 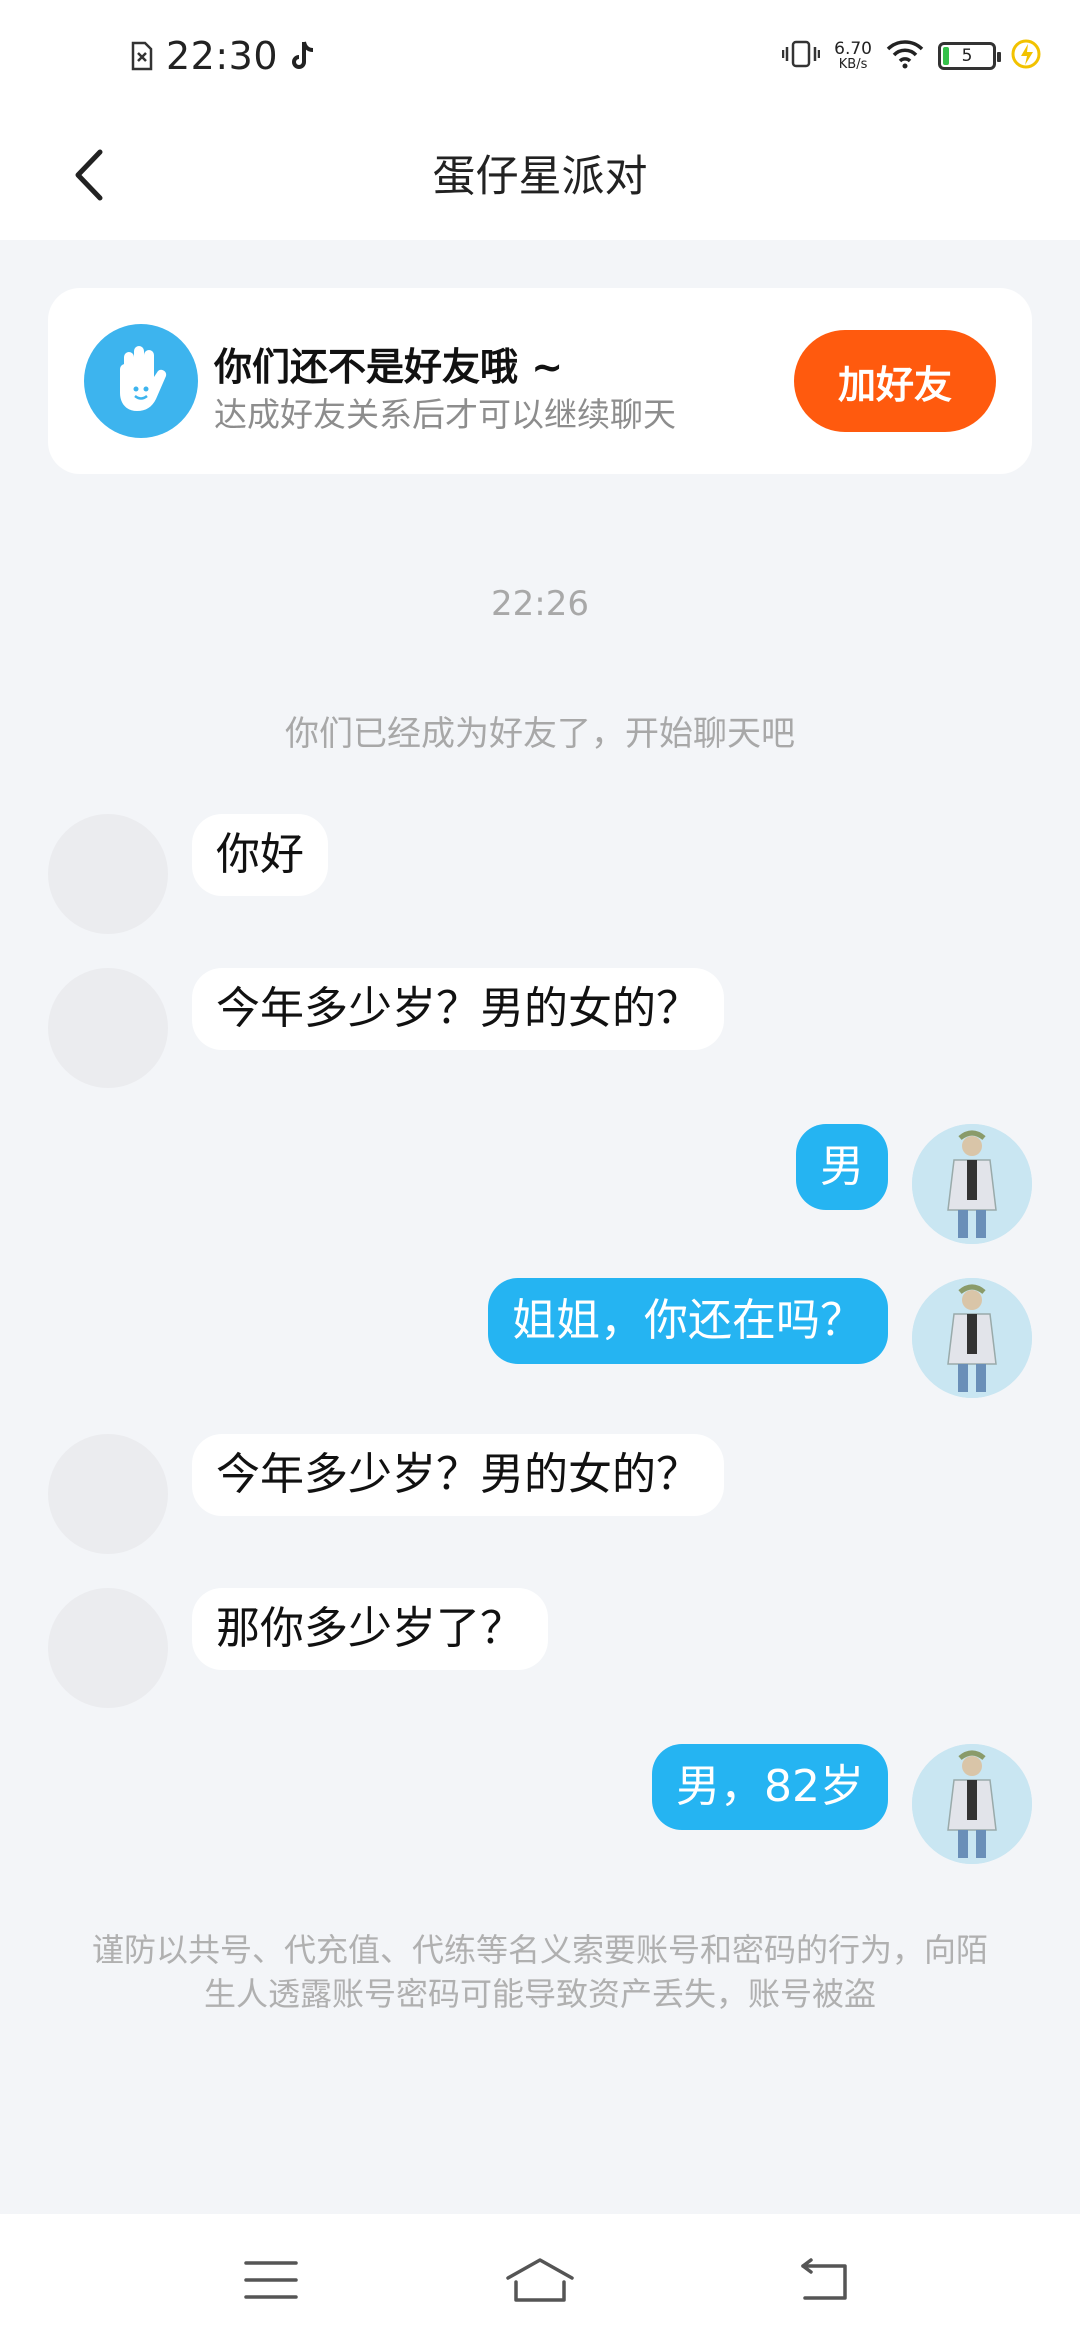 I want to click on status-time: 22:30, so click(x=222, y=56).